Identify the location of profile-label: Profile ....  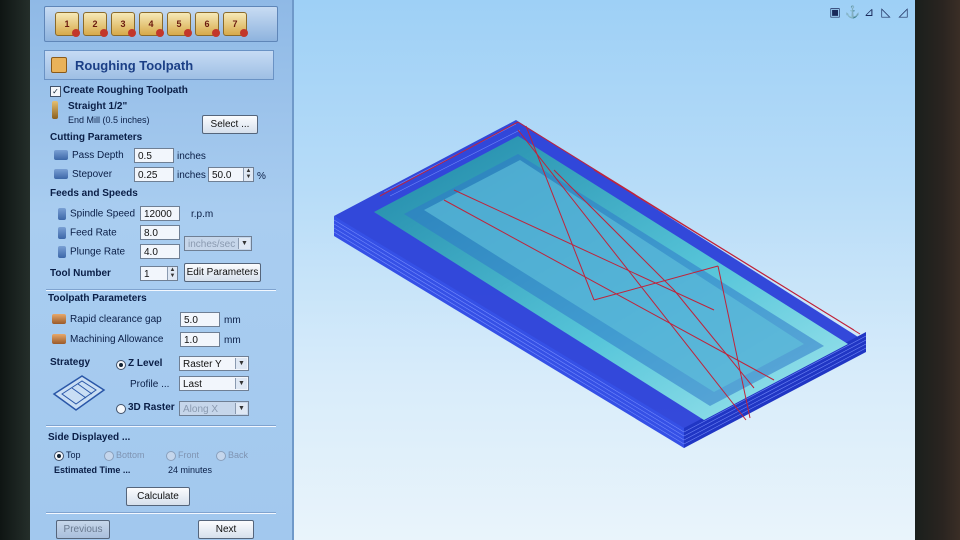
(150, 384).